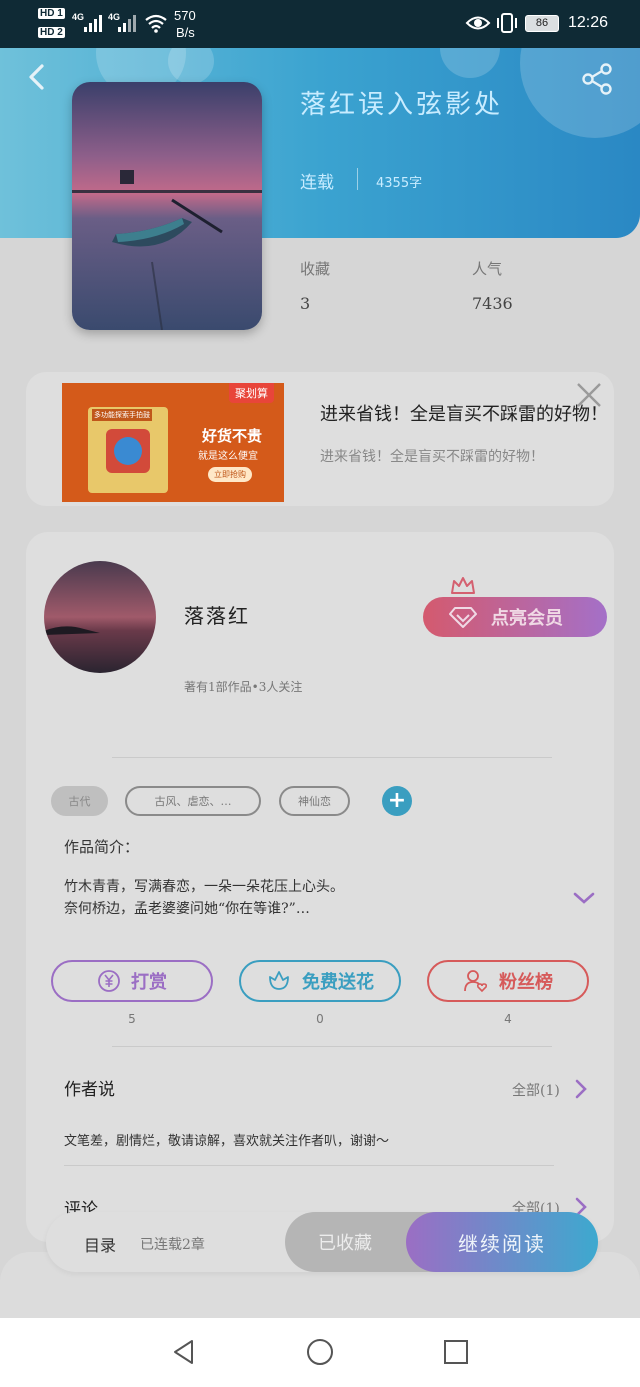 The image size is (640, 1387). What do you see at coordinates (476, 981) in the screenshot?
I see `user-heart-icon` at bounding box center [476, 981].